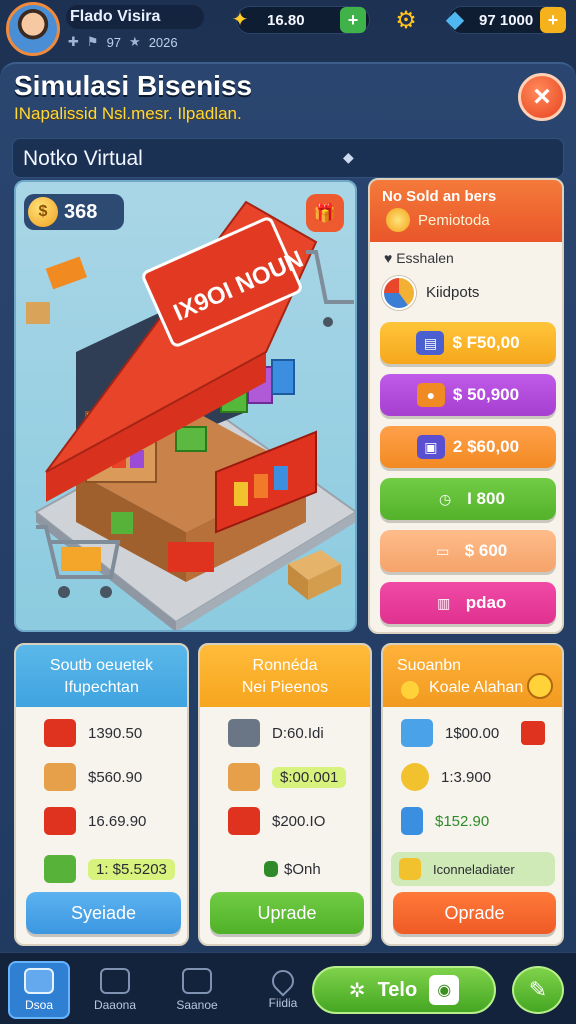 The image size is (576, 1024). What do you see at coordinates (472, 733) in the screenshot?
I see `list-item: 1$00.00` at bounding box center [472, 733].